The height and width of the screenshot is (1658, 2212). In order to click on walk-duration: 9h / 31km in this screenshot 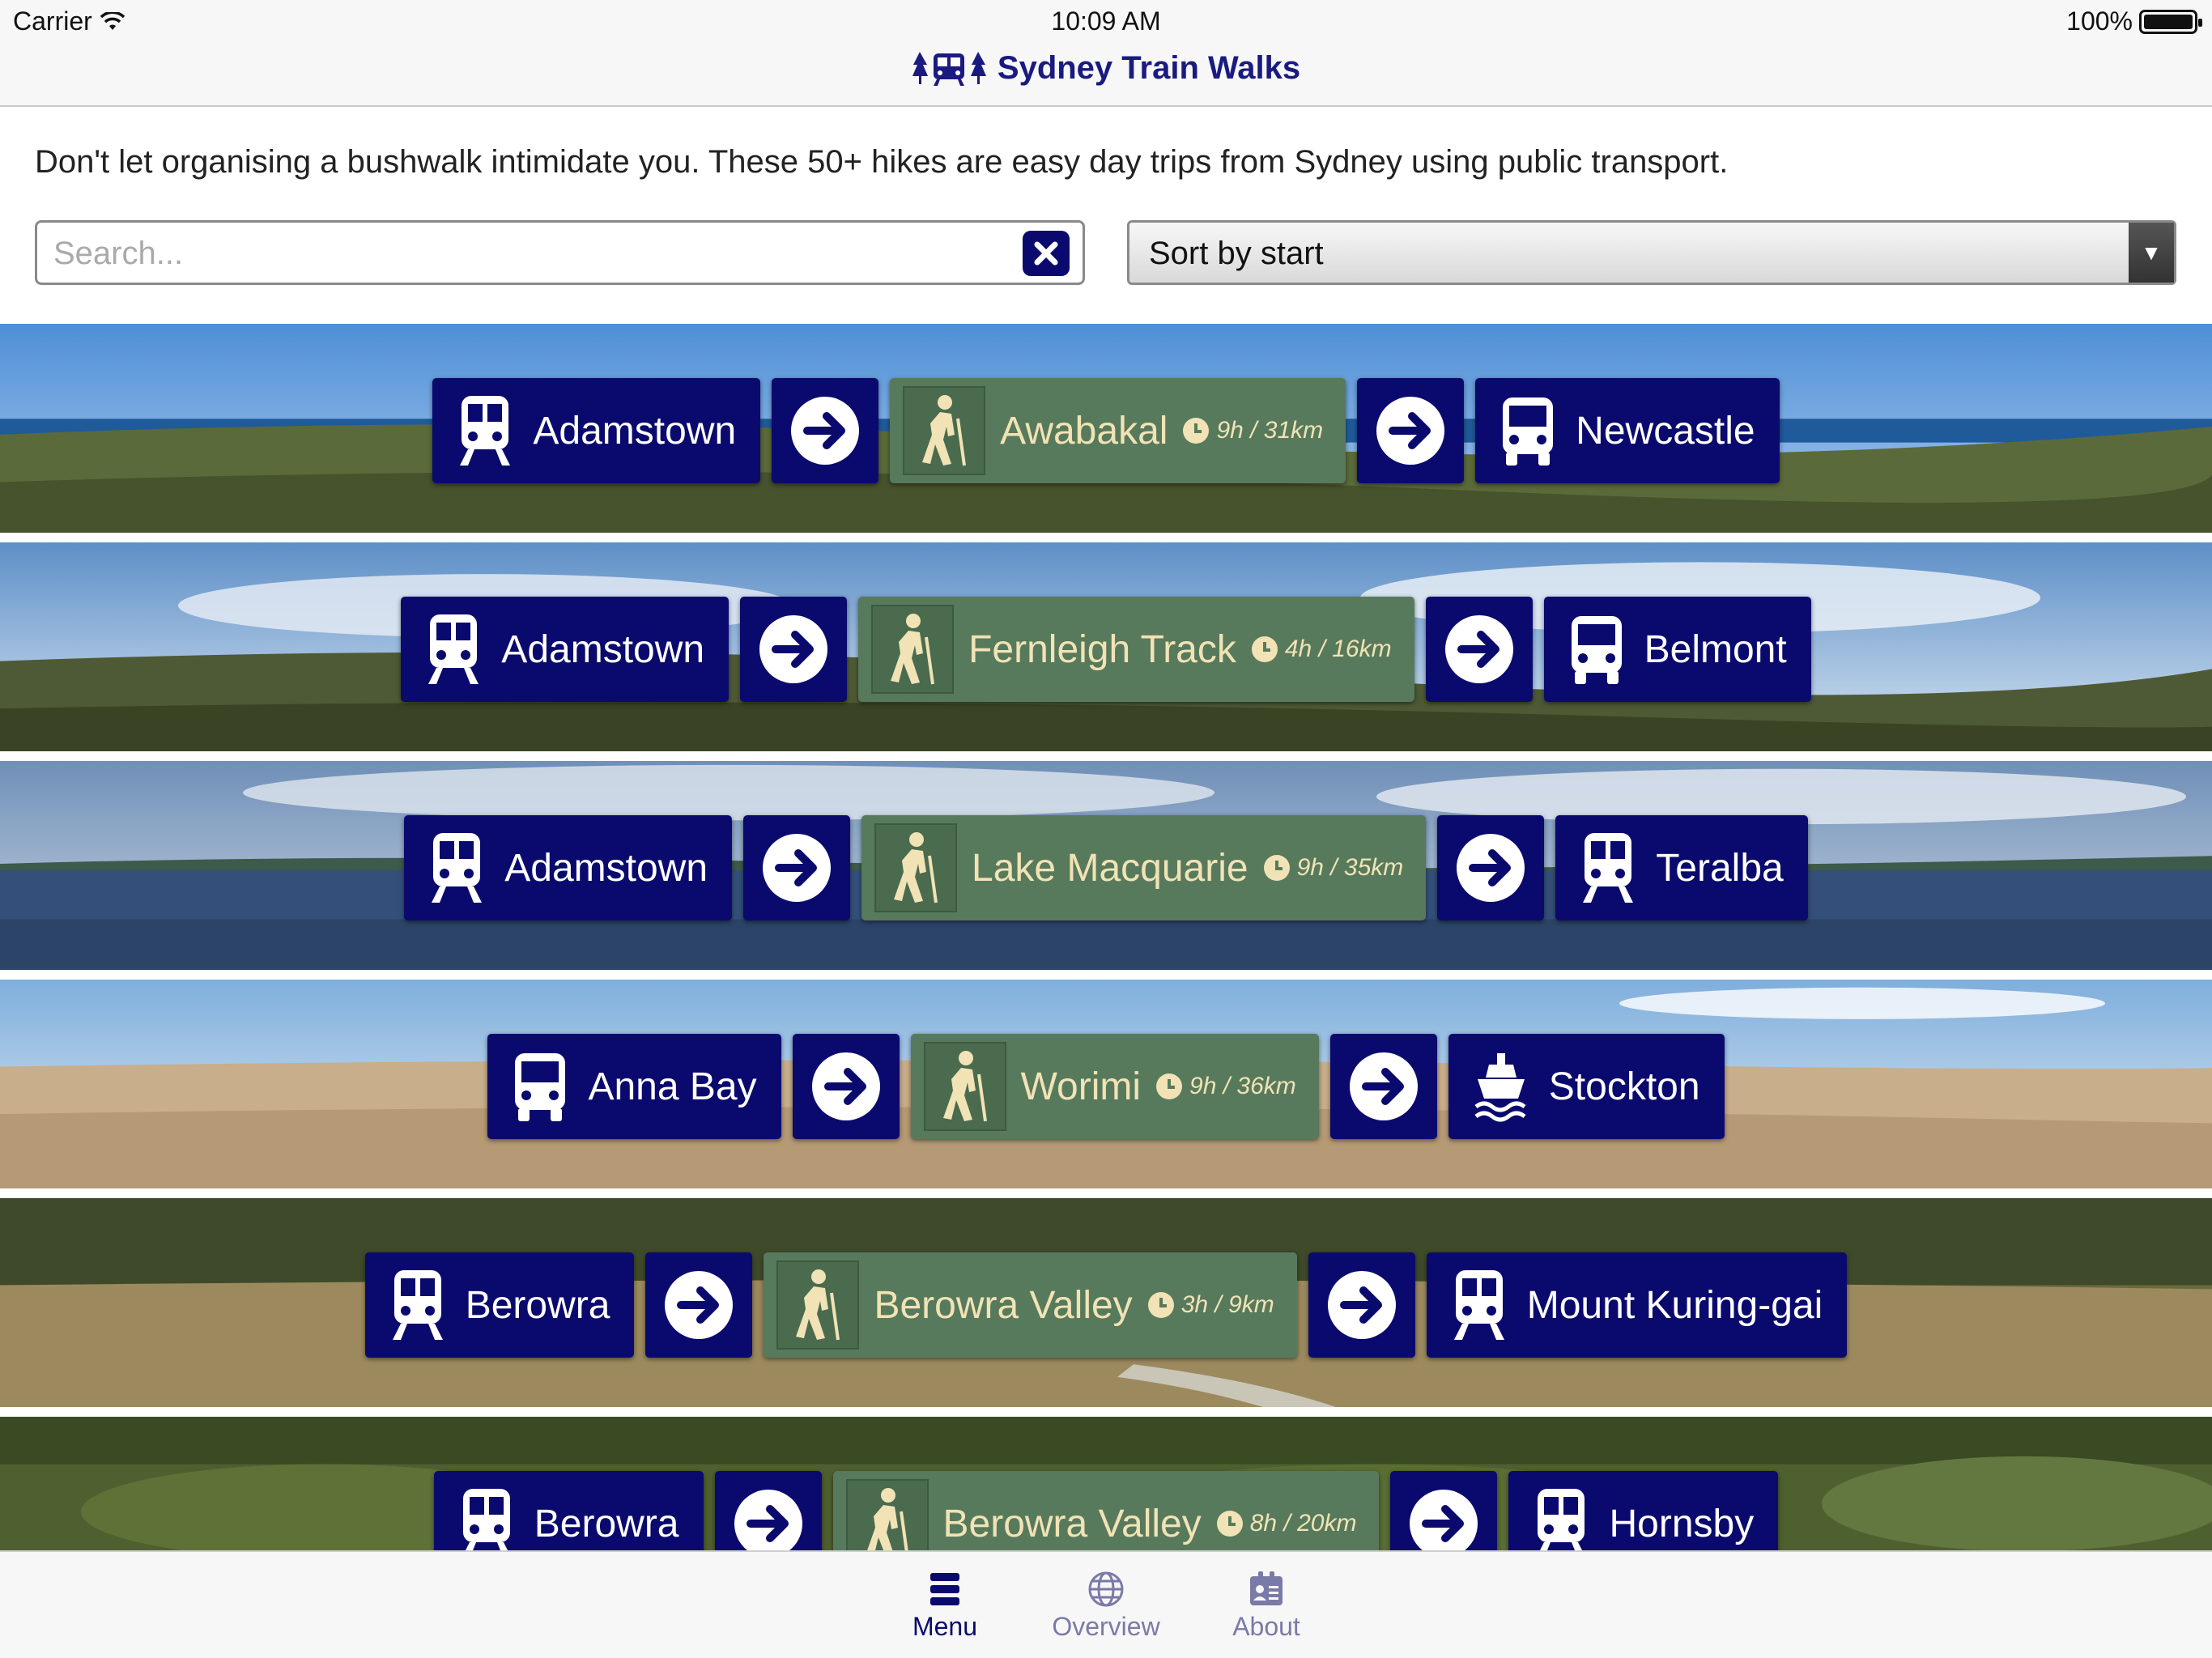, I will do `click(1253, 430)`.